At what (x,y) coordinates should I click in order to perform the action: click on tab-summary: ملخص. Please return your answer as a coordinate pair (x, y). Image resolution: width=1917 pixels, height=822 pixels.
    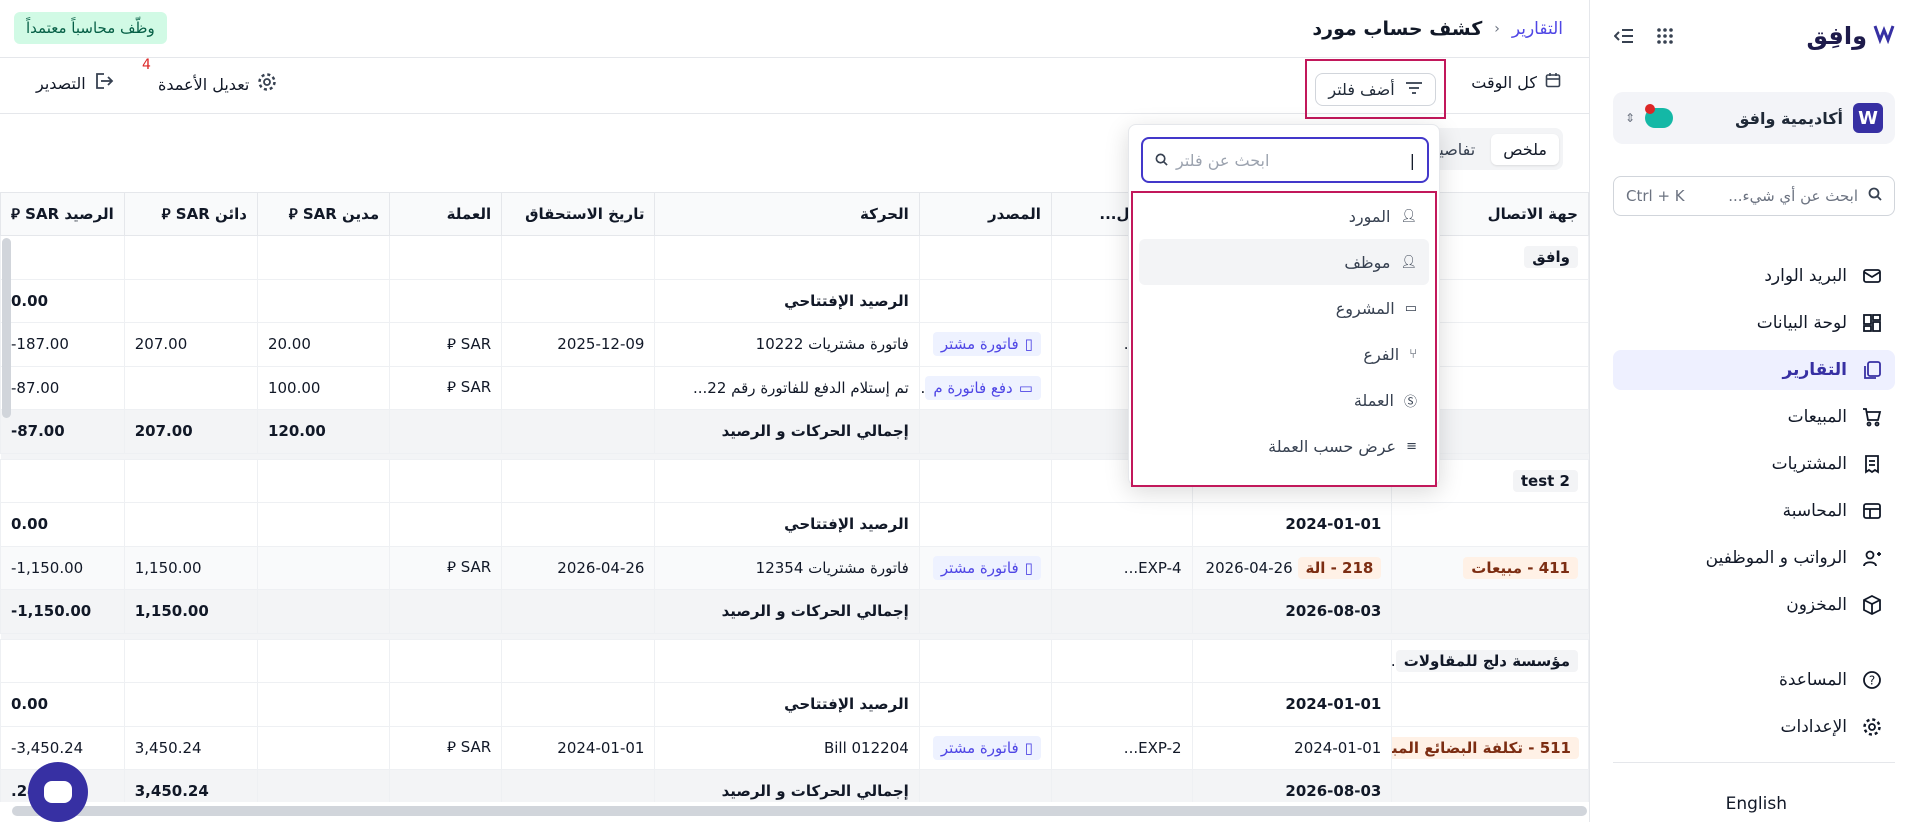
    Looking at the image, I should click on (1525, 149).